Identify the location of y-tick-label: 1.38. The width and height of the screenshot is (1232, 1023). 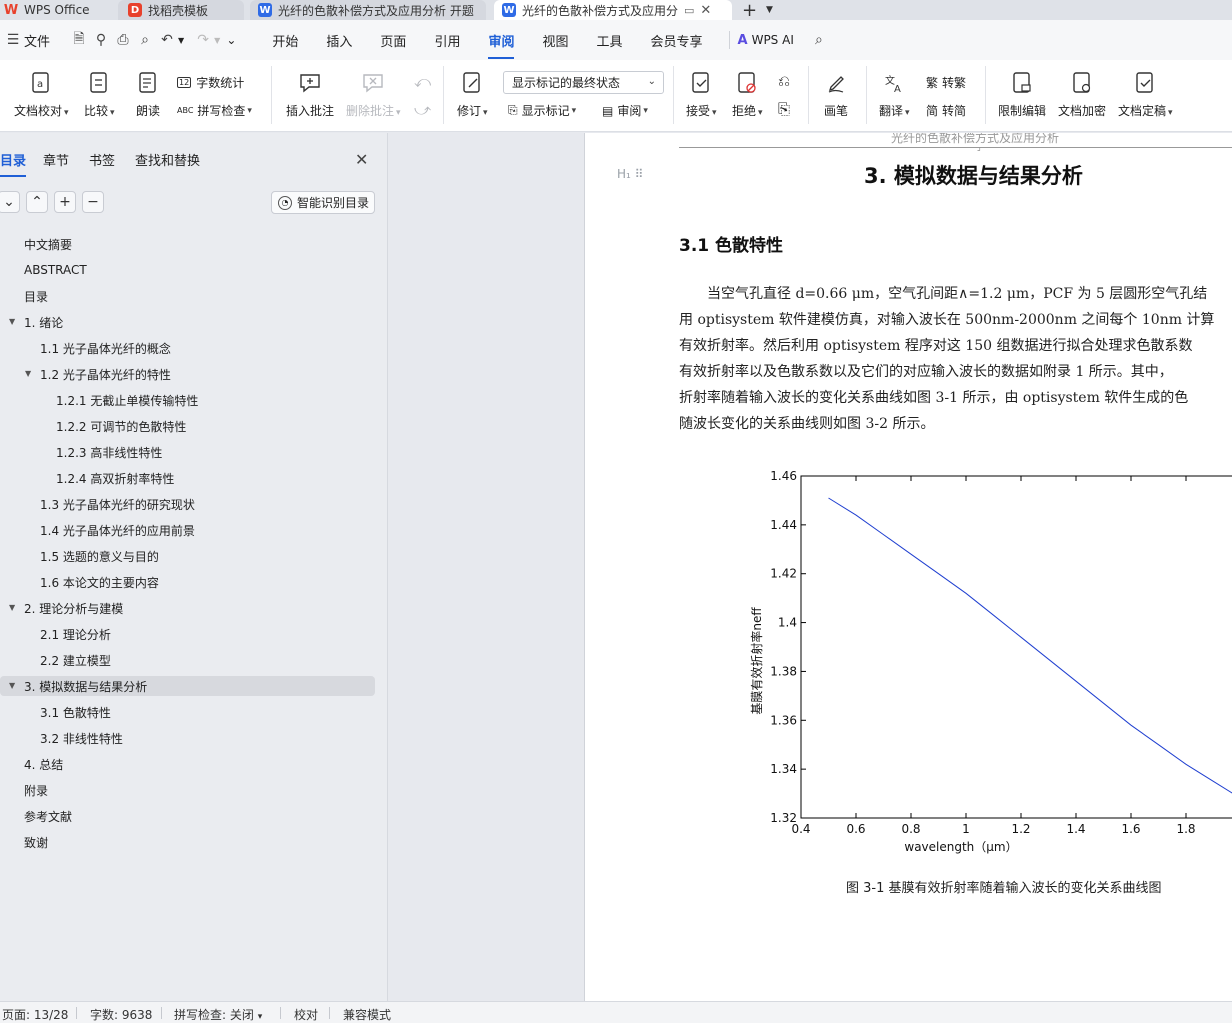
(783, 671).